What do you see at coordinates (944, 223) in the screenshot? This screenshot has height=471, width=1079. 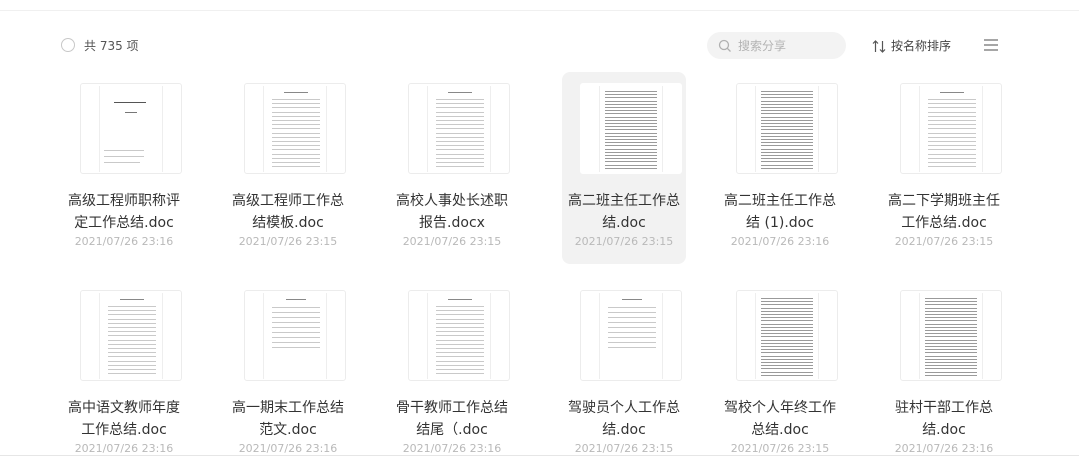 I see `file-name-line-2: 工作总结.doc` at bounding box center [944, 223].